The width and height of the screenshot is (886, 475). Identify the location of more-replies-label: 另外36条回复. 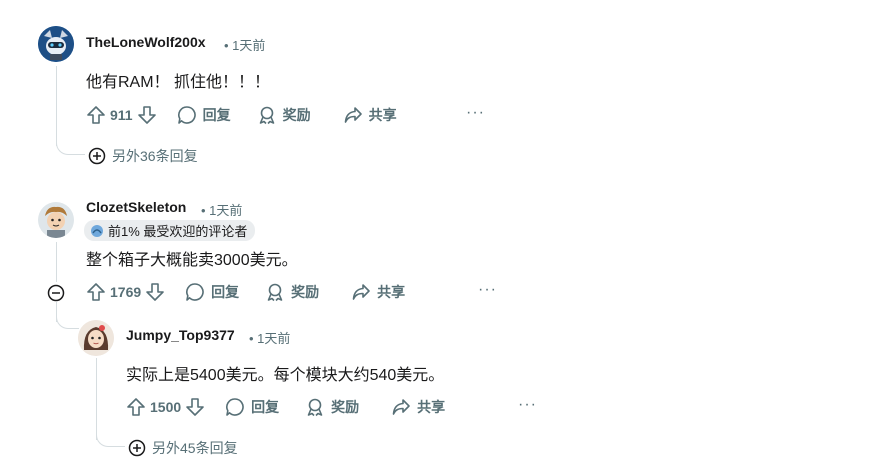
(155, 156).